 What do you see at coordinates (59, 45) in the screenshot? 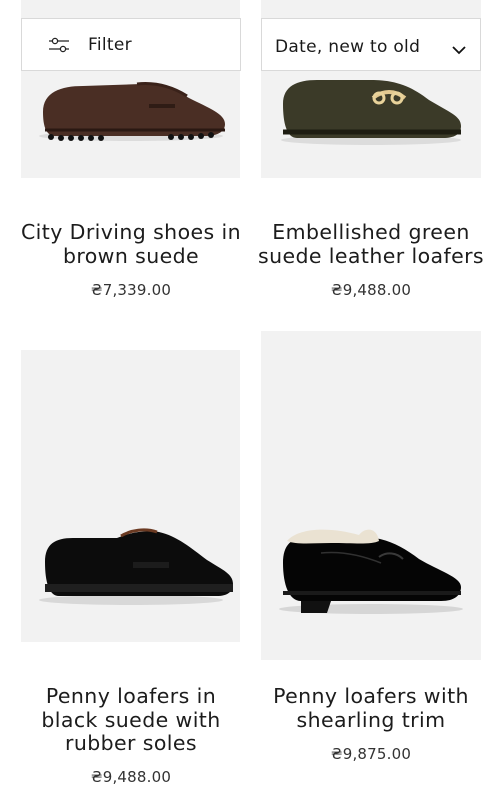
I see `filter-sliders-icon` at bounding box center [59, 45].